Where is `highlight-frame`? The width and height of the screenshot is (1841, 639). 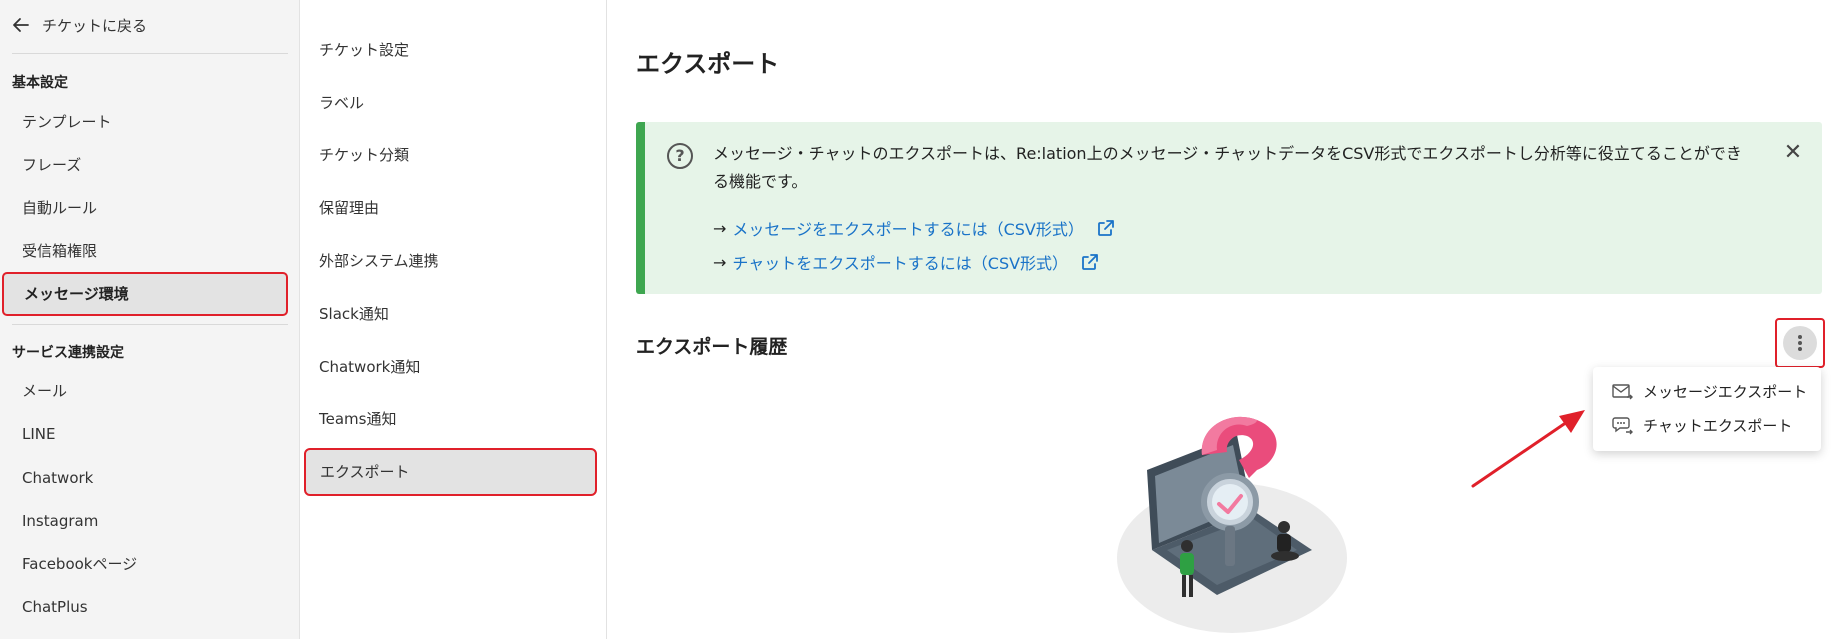 highlight-frame is located at coordinates (1800, 343).